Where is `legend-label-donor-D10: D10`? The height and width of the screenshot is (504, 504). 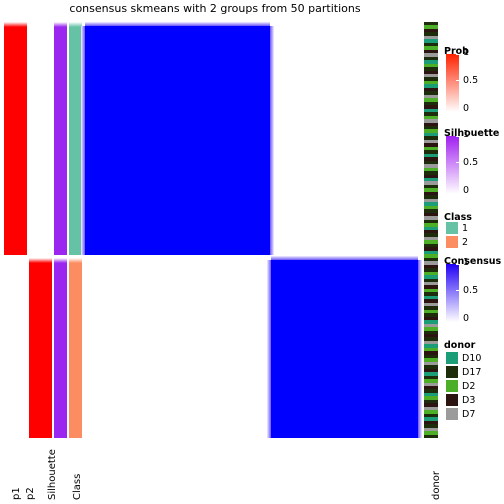
legend-label-donor-D10: D10 is located at coordinates (472, 358).